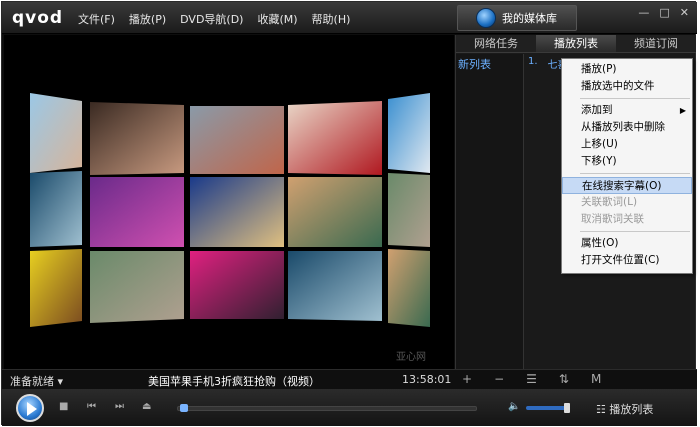 This screenshot has width=700, height=427. Describe the element at coordinates (599, 144) in the screenshot. I see `context-menu-label: 上移(U)` at that location.